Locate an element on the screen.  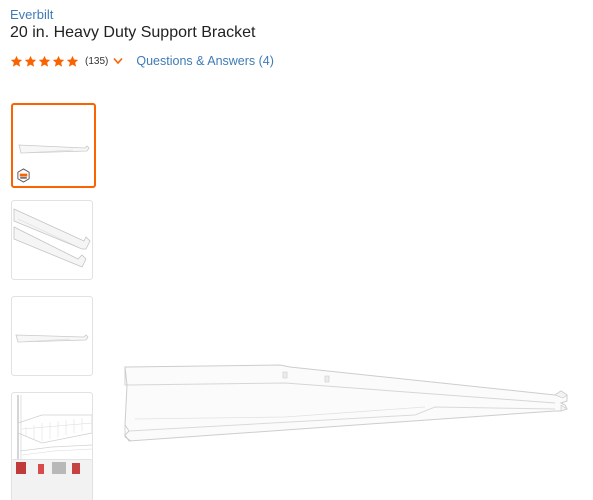
brand-link: Everbilt is located at coordinates (31, 14).